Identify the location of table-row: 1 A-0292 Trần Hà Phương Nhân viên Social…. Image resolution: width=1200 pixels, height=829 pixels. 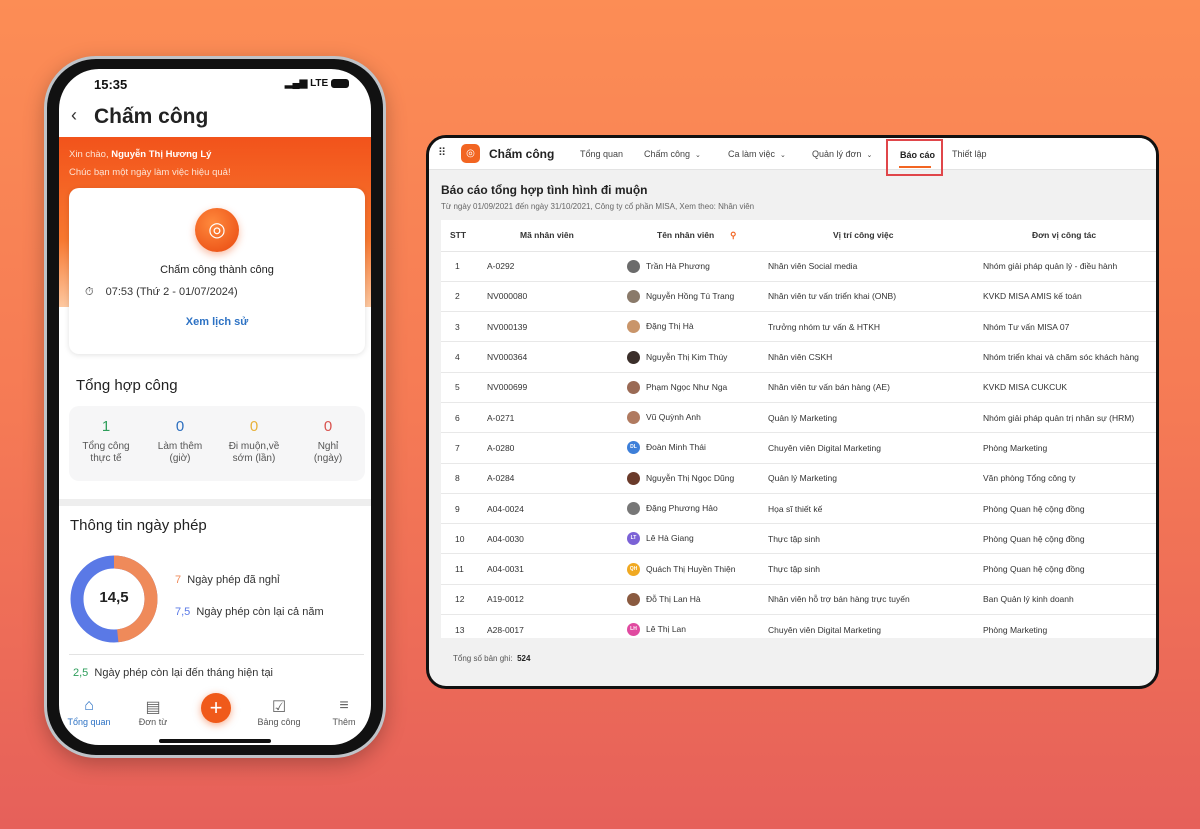
(798, 266).